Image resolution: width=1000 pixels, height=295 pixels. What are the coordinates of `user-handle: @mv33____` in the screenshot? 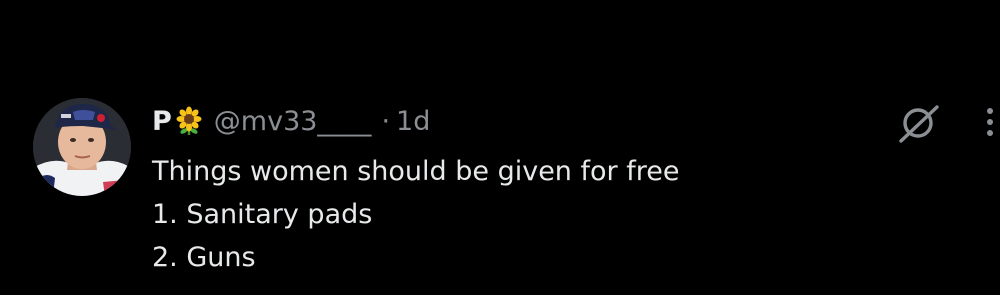 It's located at (293, 121).